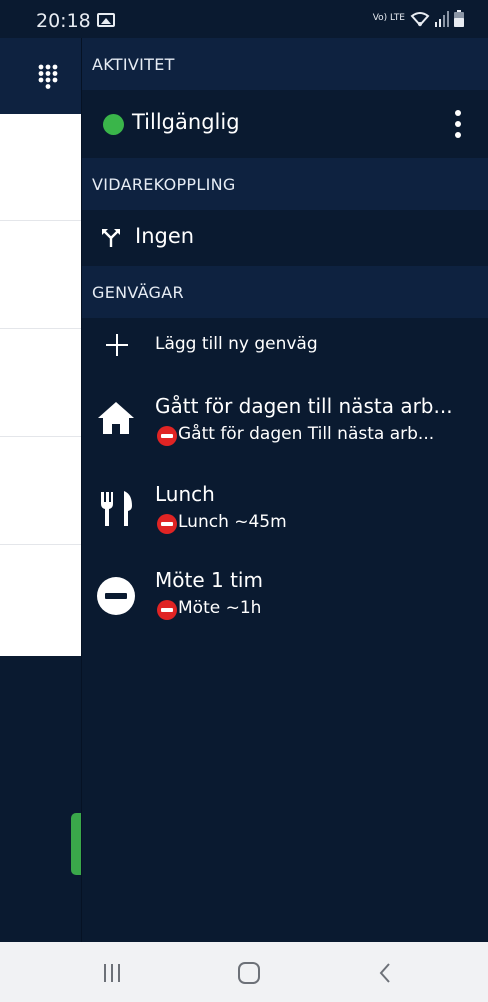 The width and height of the screenshot is (488, 1002). I want to click on cutlery-icon, so click(116, 508).